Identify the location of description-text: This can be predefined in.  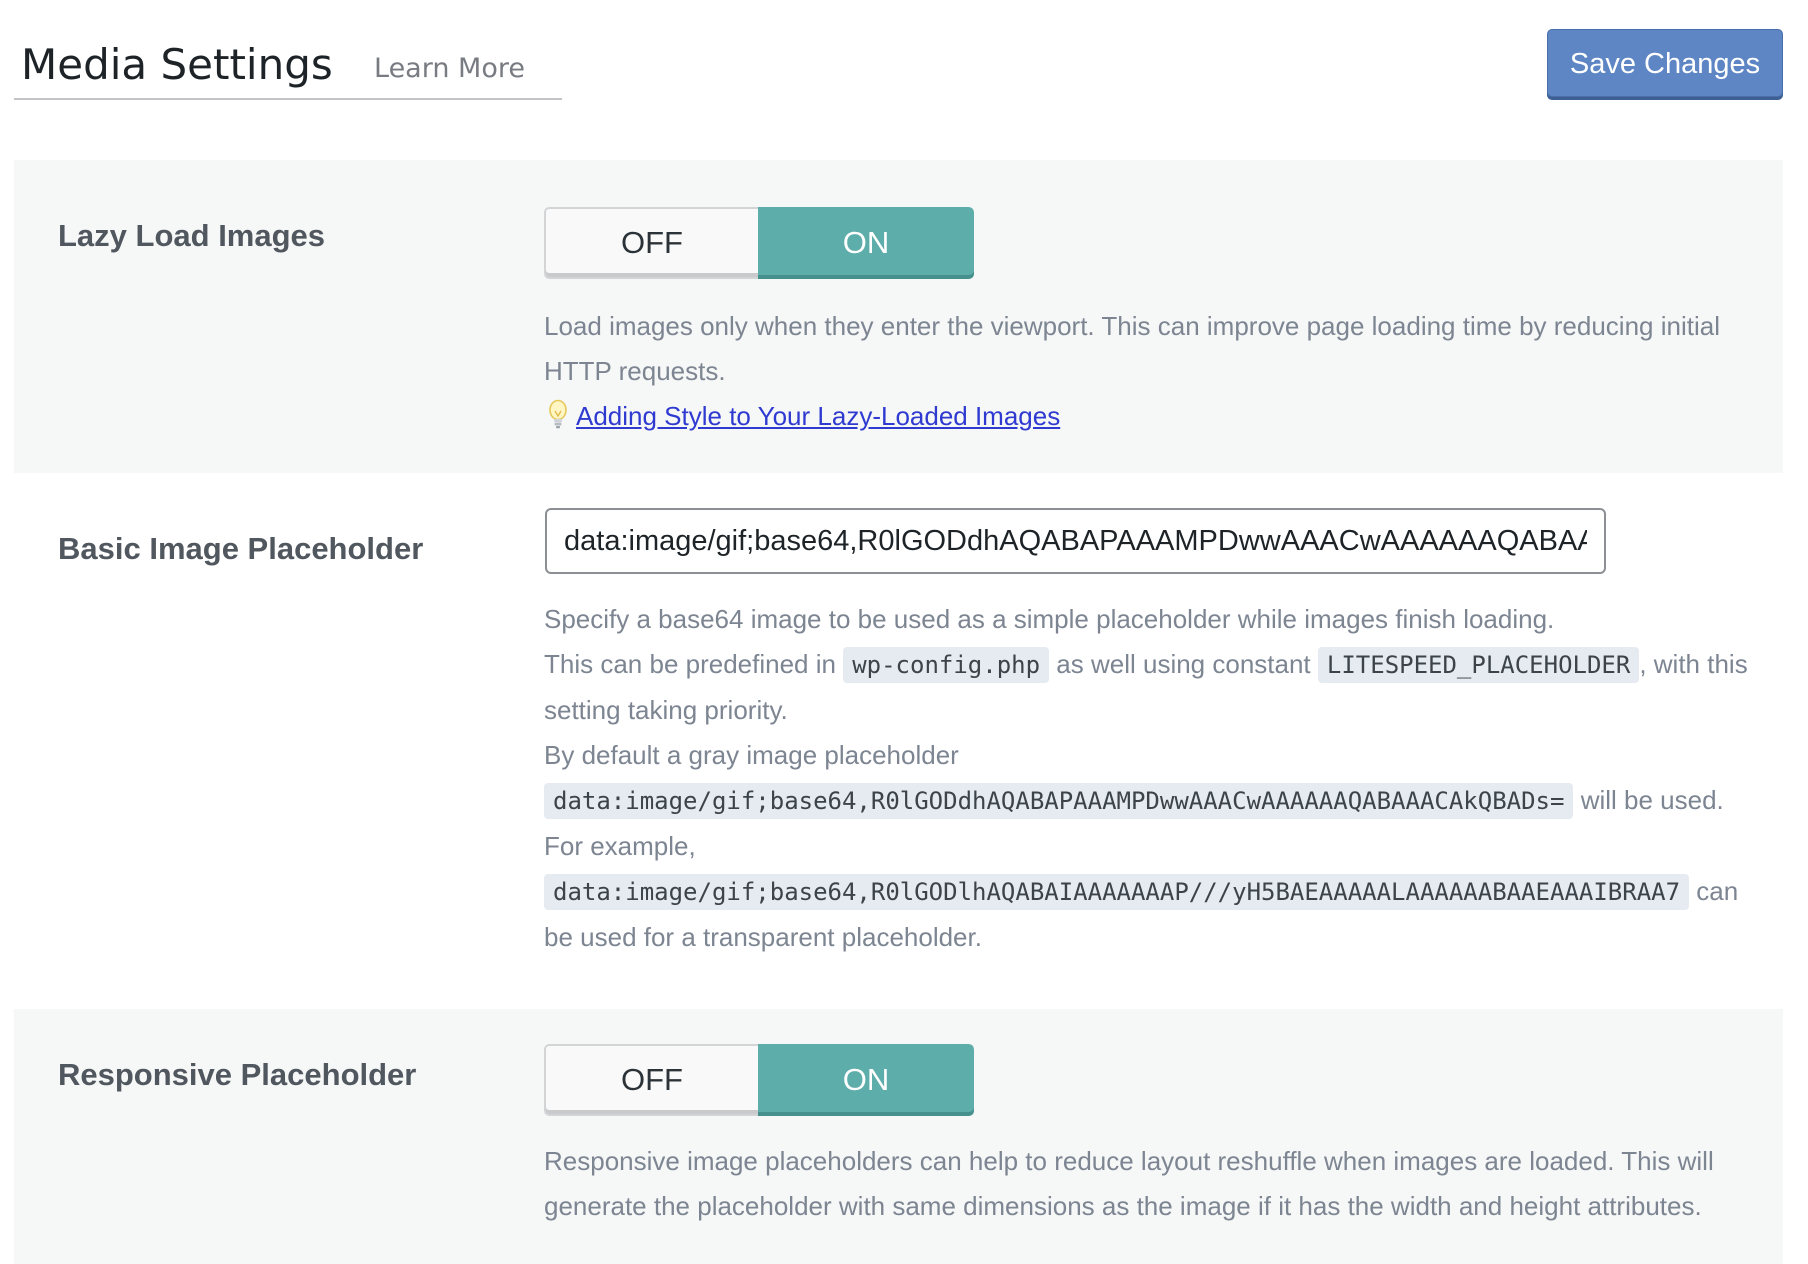
(690, 664).